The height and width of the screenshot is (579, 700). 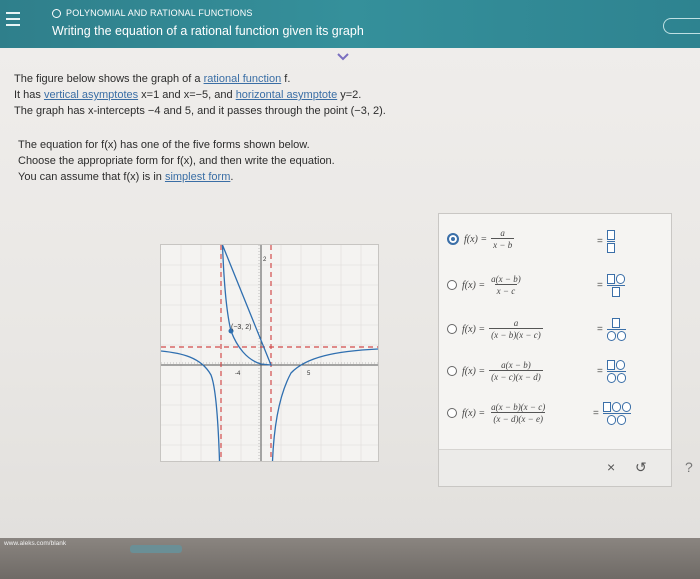 I want to click on graph-panel: (−3, 2) -4 5 2, so click(x=269, y=353).